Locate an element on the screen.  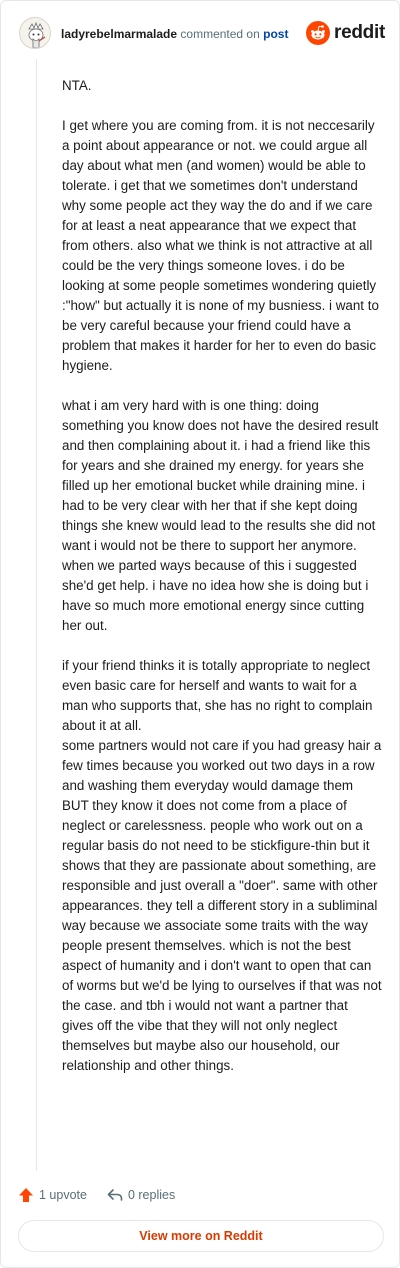
reddit-wordmark: reddit is located at coordinates (359, 32).